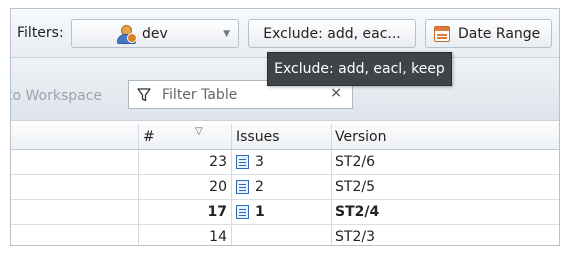 The image size is (571, 258). Describe the element at coordinates (355, 187) in the screenshot. I see `version-cell: ST2/5` at that location.